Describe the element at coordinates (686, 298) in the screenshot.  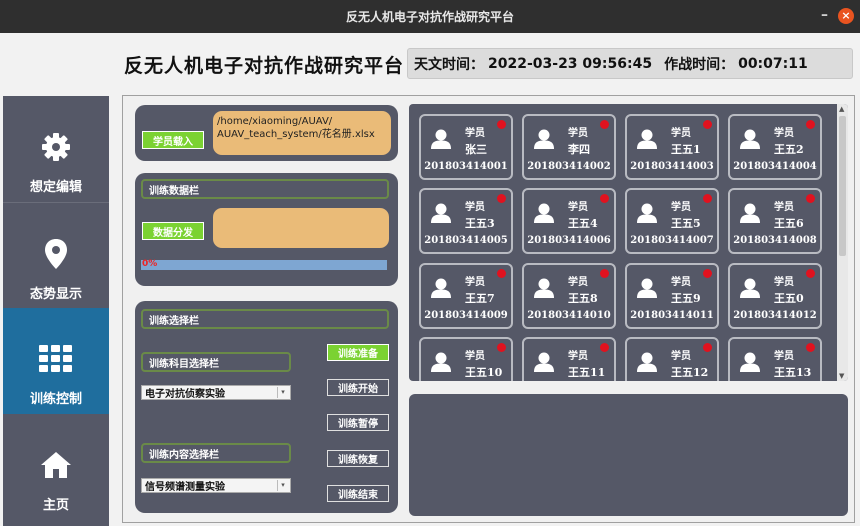
I see `student-name: 王五9` at that location.